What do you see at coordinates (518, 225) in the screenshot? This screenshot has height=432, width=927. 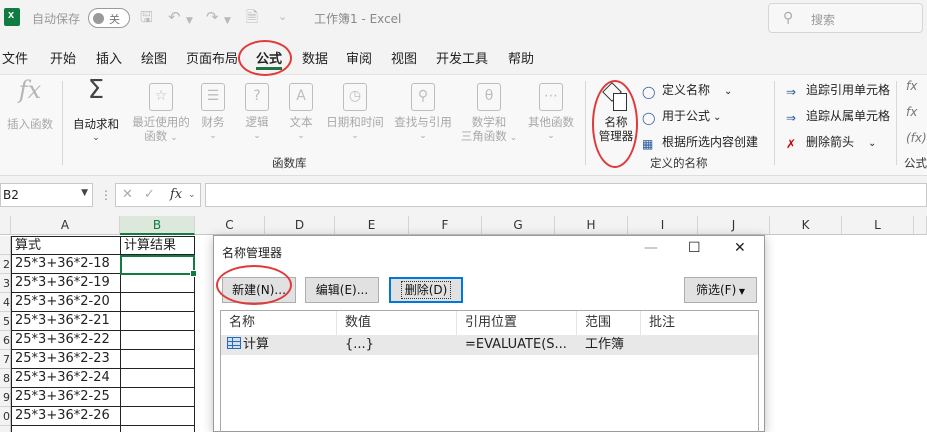 I see `column-header: G` at bounding box center [518, 225].